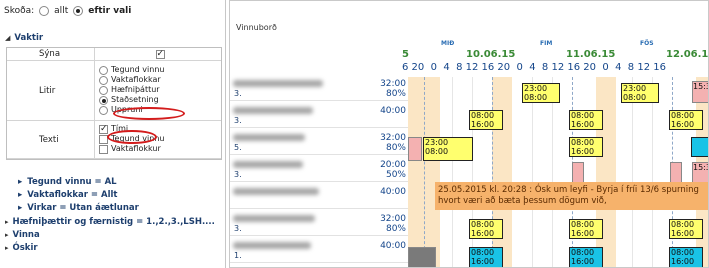  I want to click on date-label: 10.06.15, so click(491, 54).